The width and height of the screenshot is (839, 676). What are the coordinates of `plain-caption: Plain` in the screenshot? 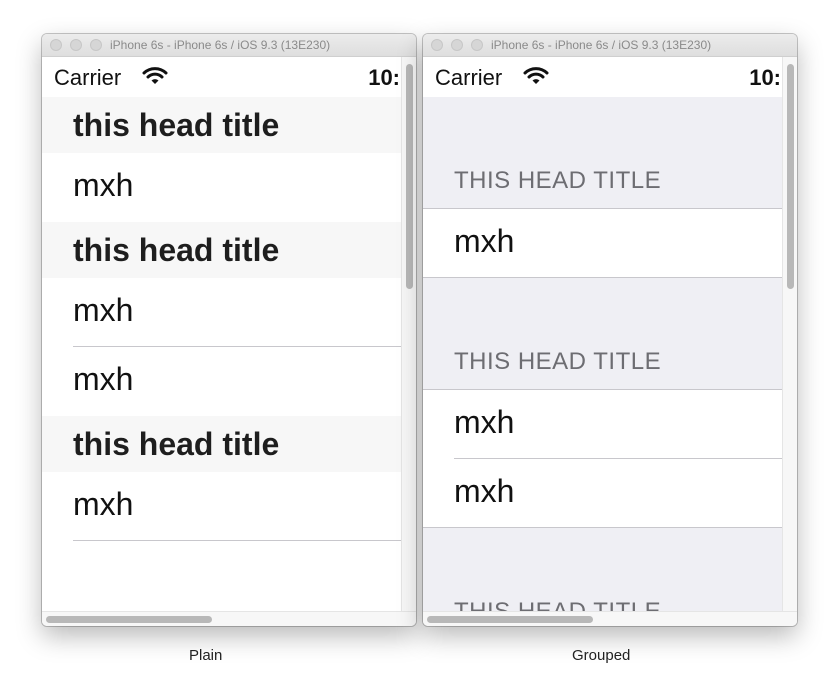 It's located at (206, 655).